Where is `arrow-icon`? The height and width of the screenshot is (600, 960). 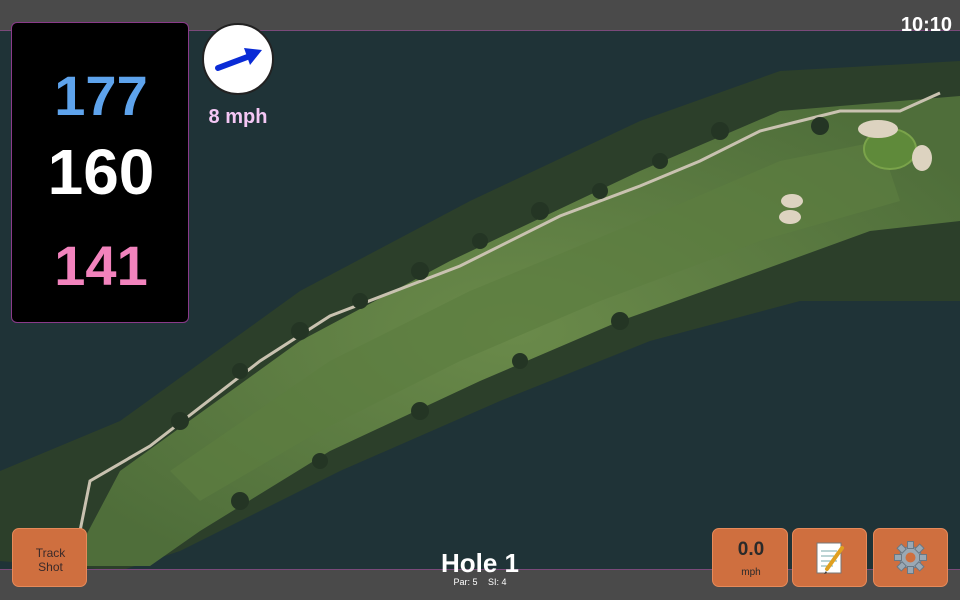
arrow-icon is located at coordinates (238, 59).